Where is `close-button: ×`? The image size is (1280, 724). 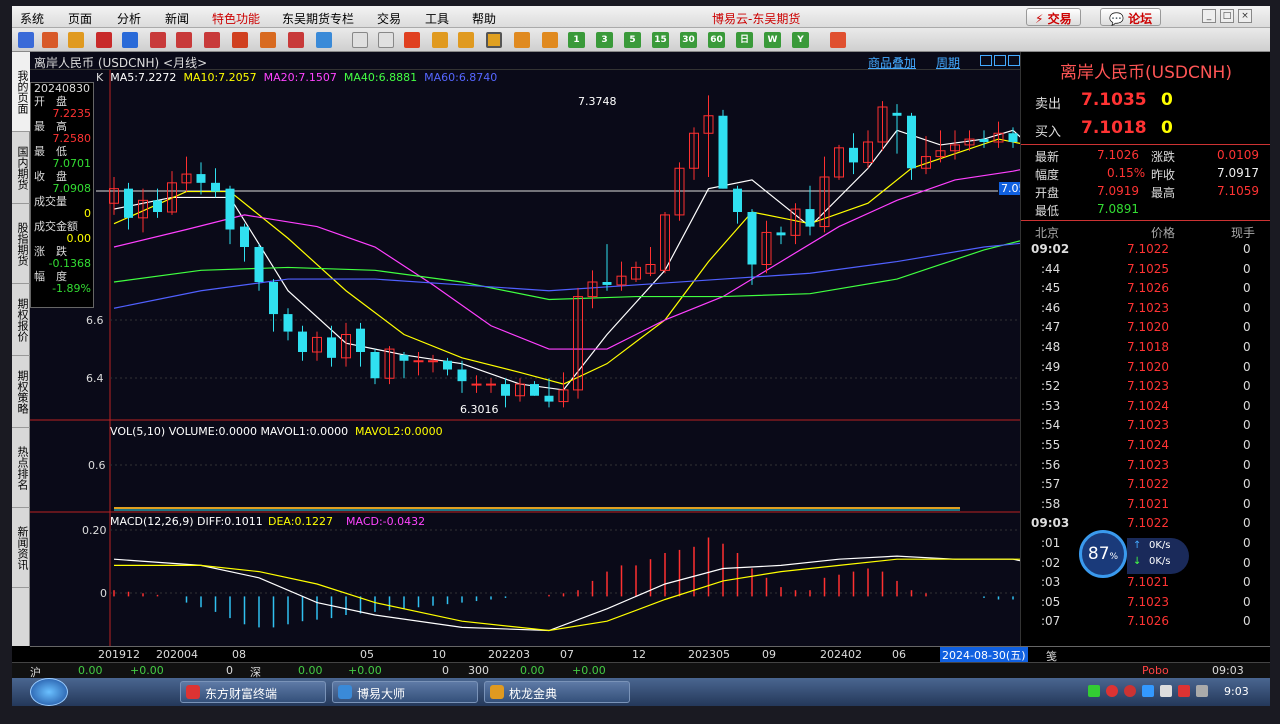 close-button: × is located at coordinates (1245, 16).